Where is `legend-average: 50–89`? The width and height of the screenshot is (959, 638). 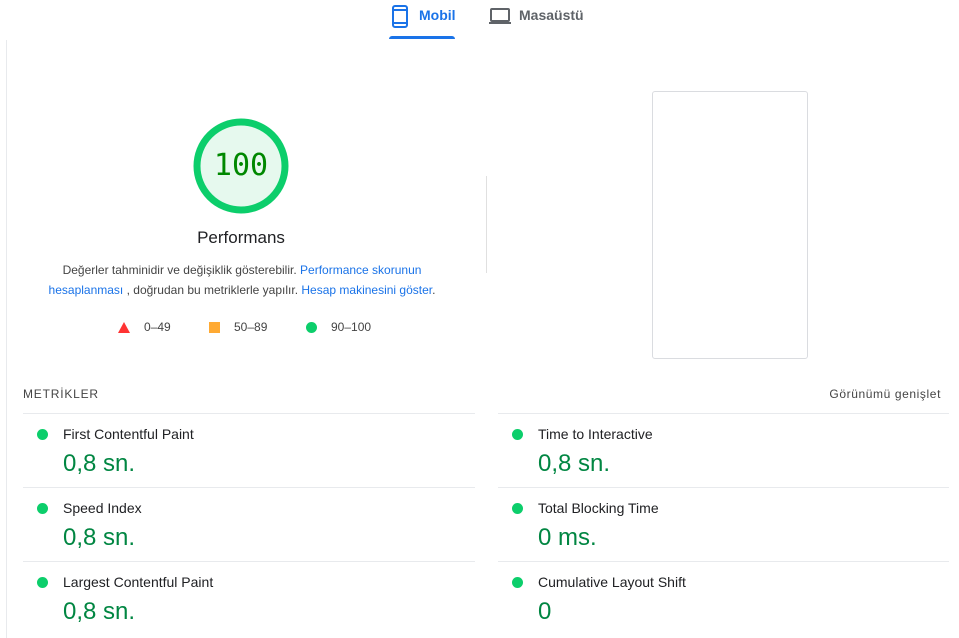
legend-average: 50–89 is located at coordinates (238, 327).